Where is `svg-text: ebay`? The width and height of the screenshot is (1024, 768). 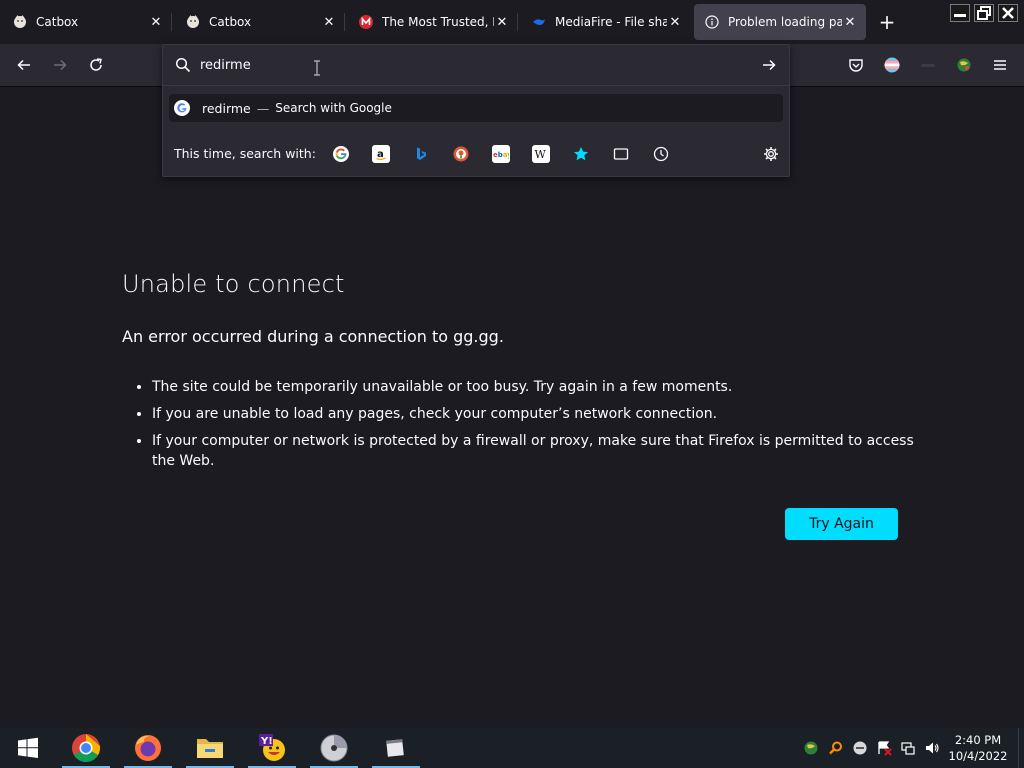
svg-text: ebay is located at coordinates (501, 155).